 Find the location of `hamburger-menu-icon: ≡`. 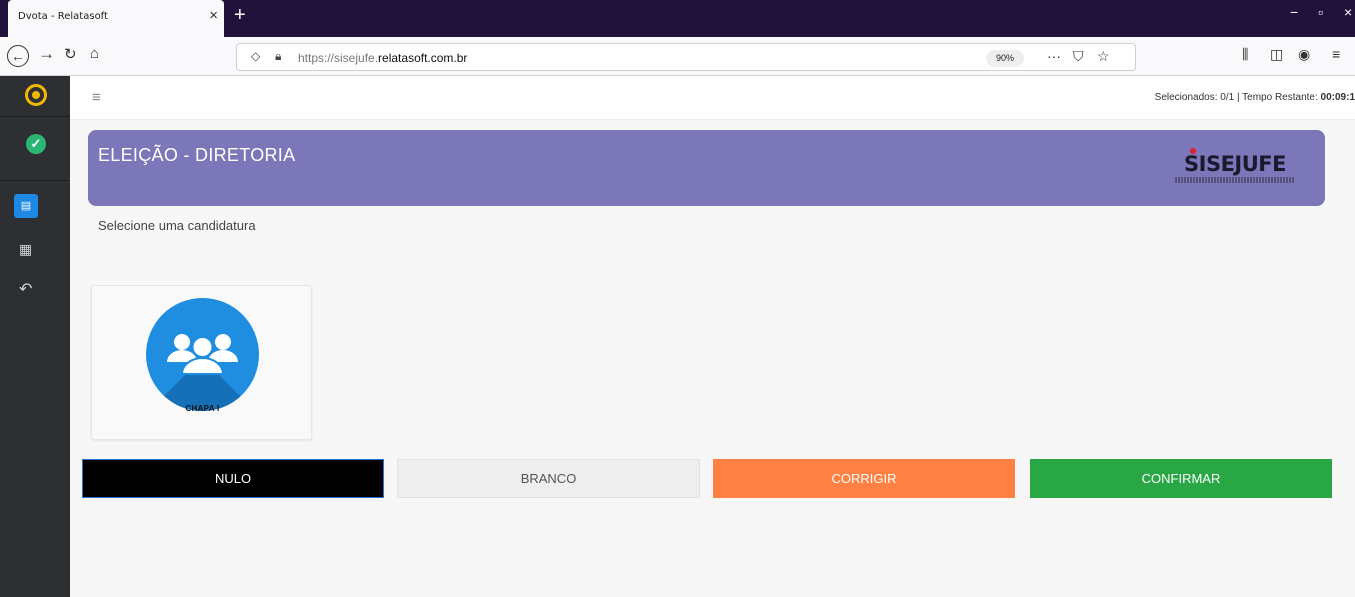

hamburger-menu-icon: ≡ is located at coordinates (96, 97).